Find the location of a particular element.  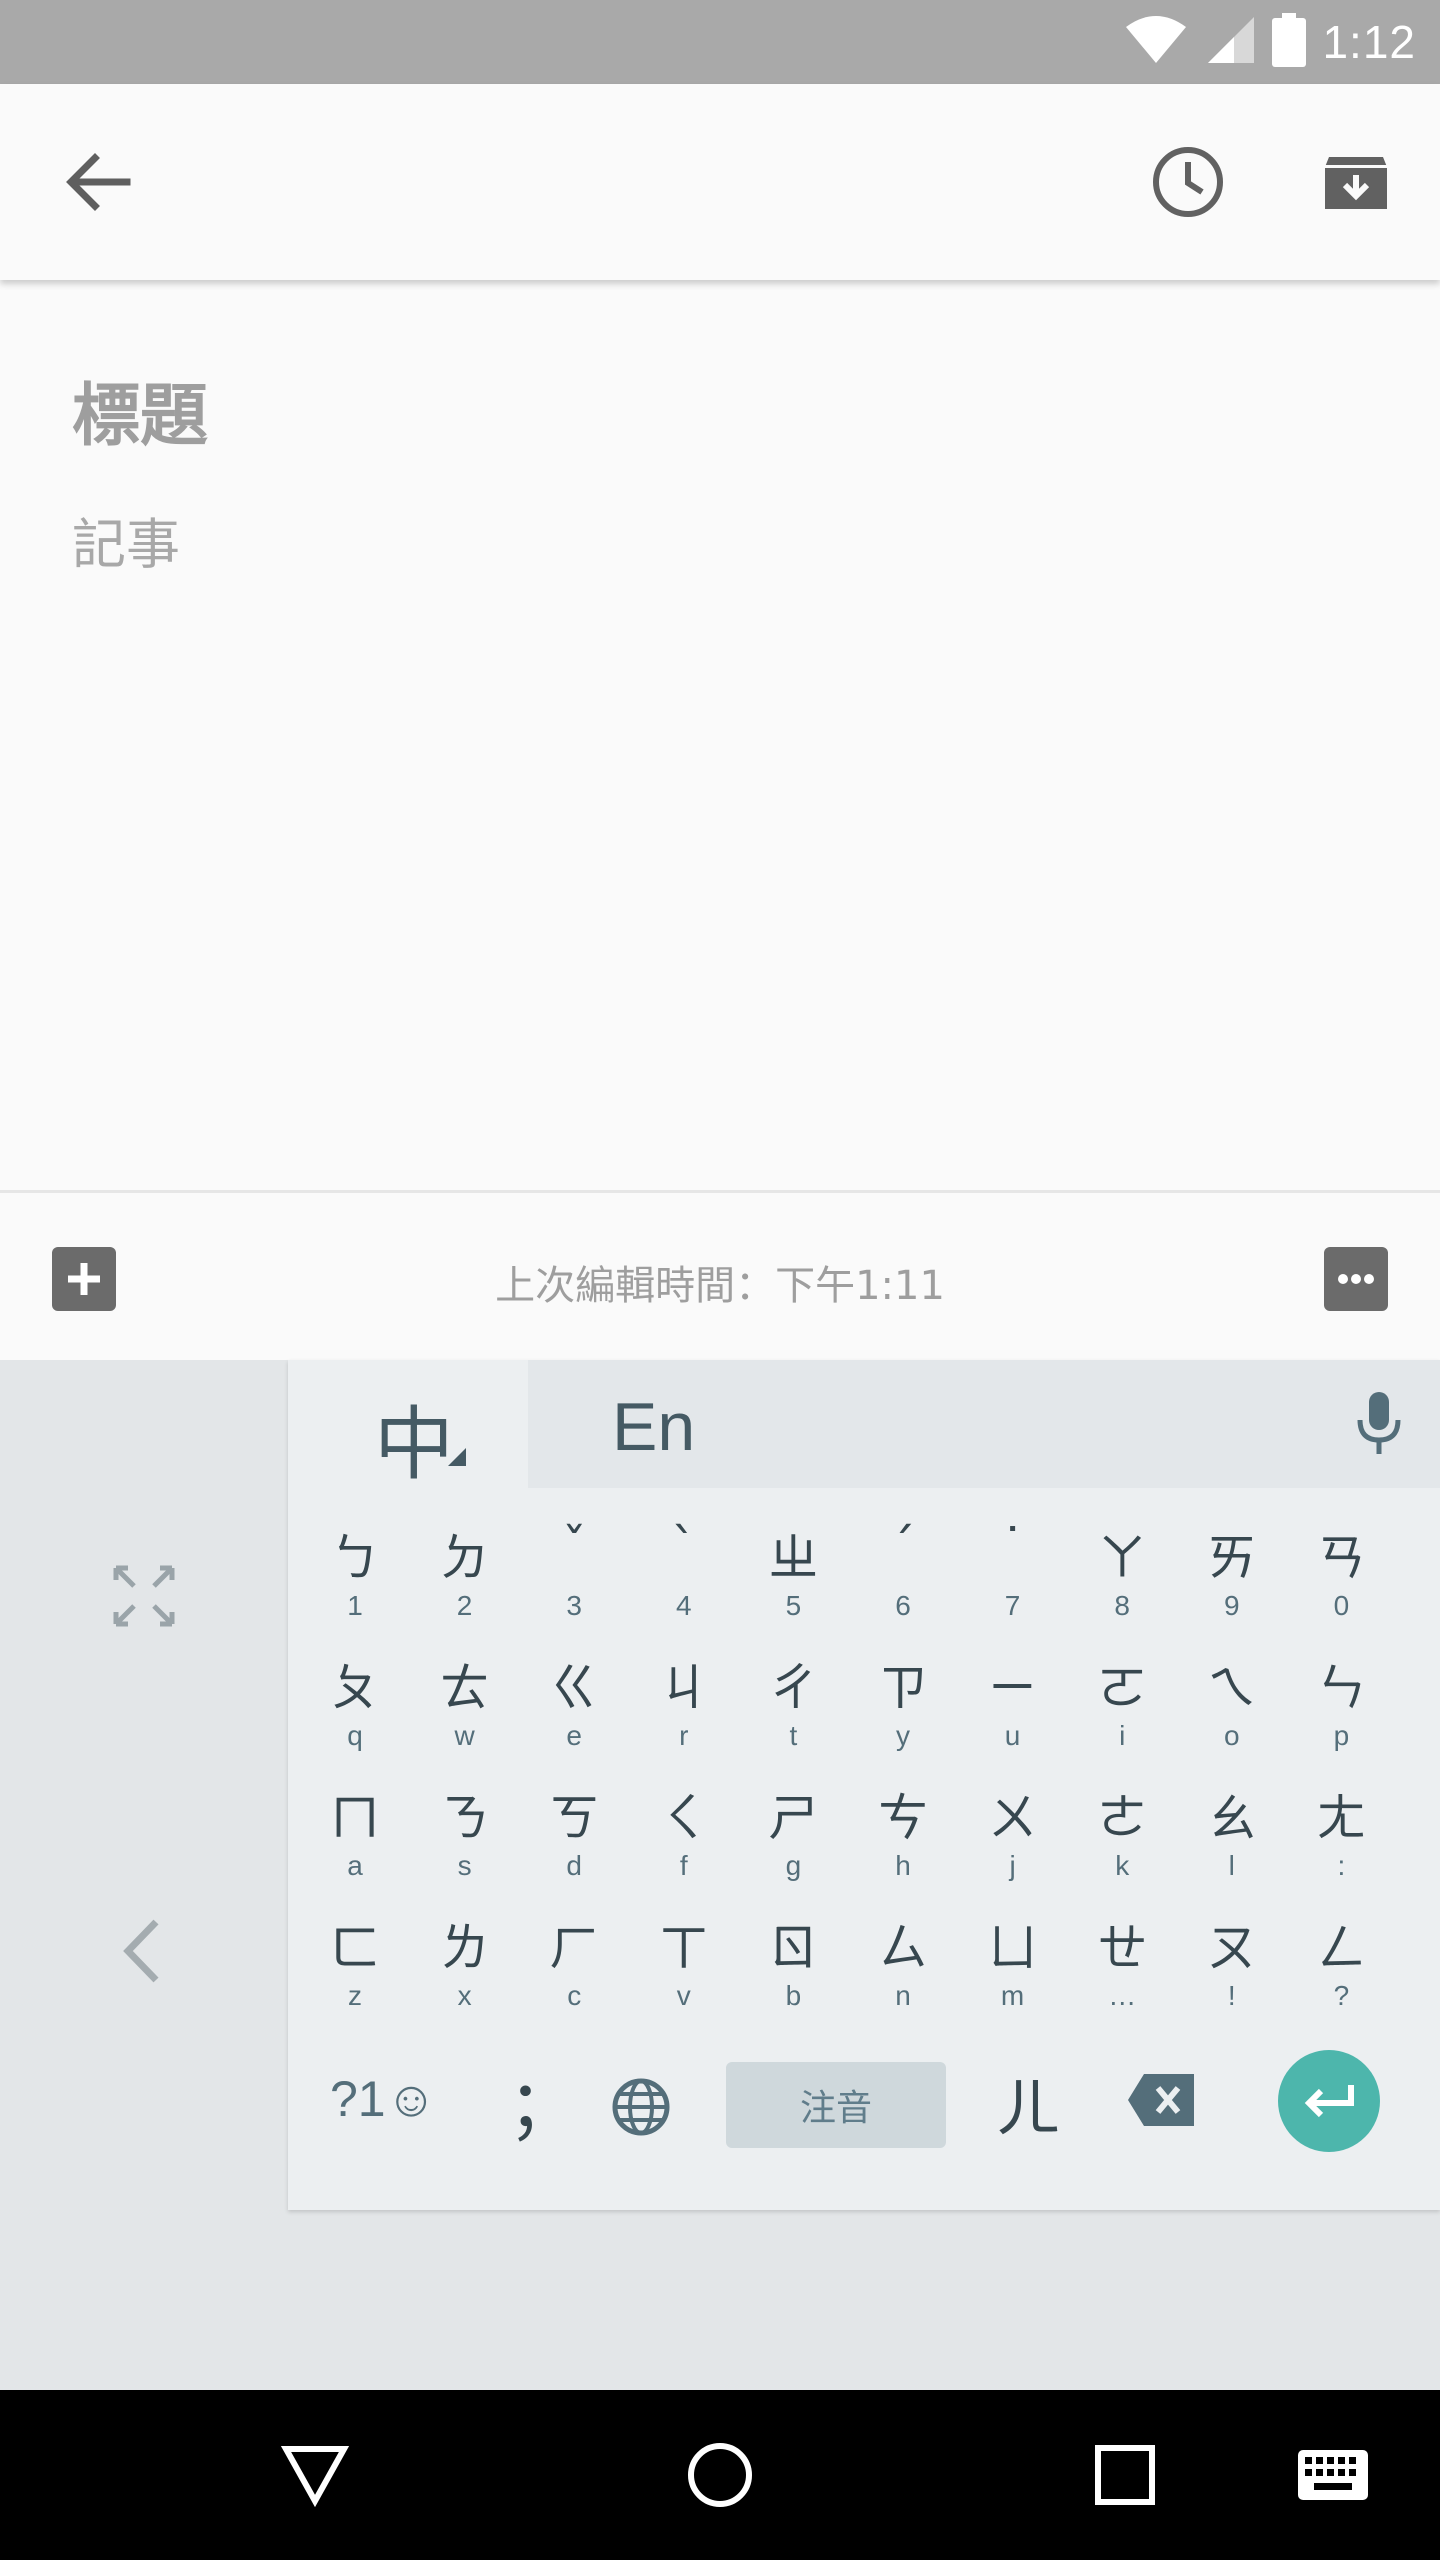

key-main-label: ㄧ is located at coordinates (1012, 1688).